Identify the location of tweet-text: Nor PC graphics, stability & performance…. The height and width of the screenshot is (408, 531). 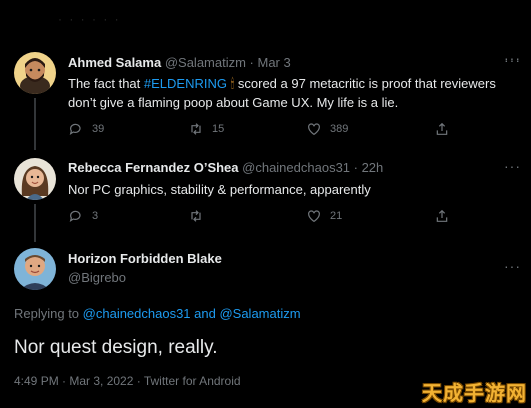
(219, 189).